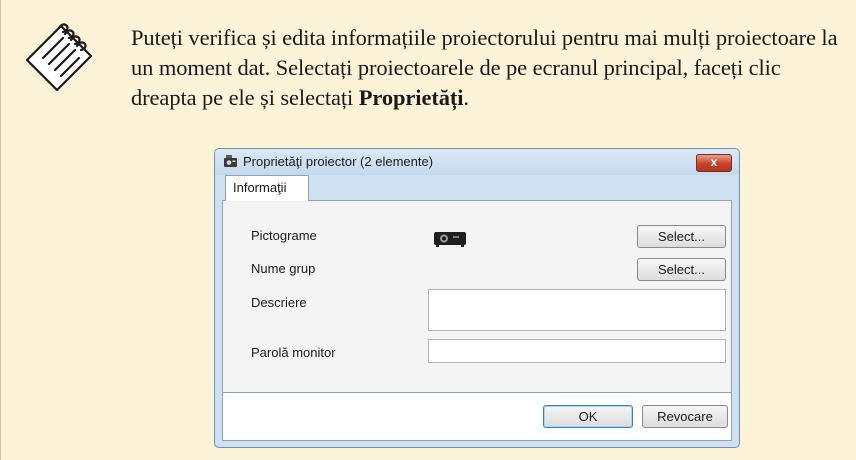 The image size is (856, 460). What do you see at coordinates (284, 235) in the screenshot?
I see `icon-label: Pictograme` at bounding box center [284, 235].